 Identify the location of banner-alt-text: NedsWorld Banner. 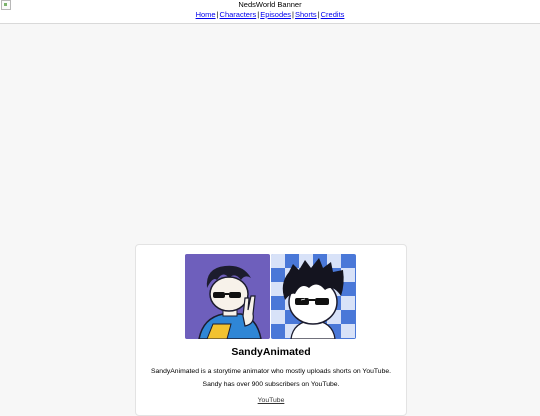
(270, 4).